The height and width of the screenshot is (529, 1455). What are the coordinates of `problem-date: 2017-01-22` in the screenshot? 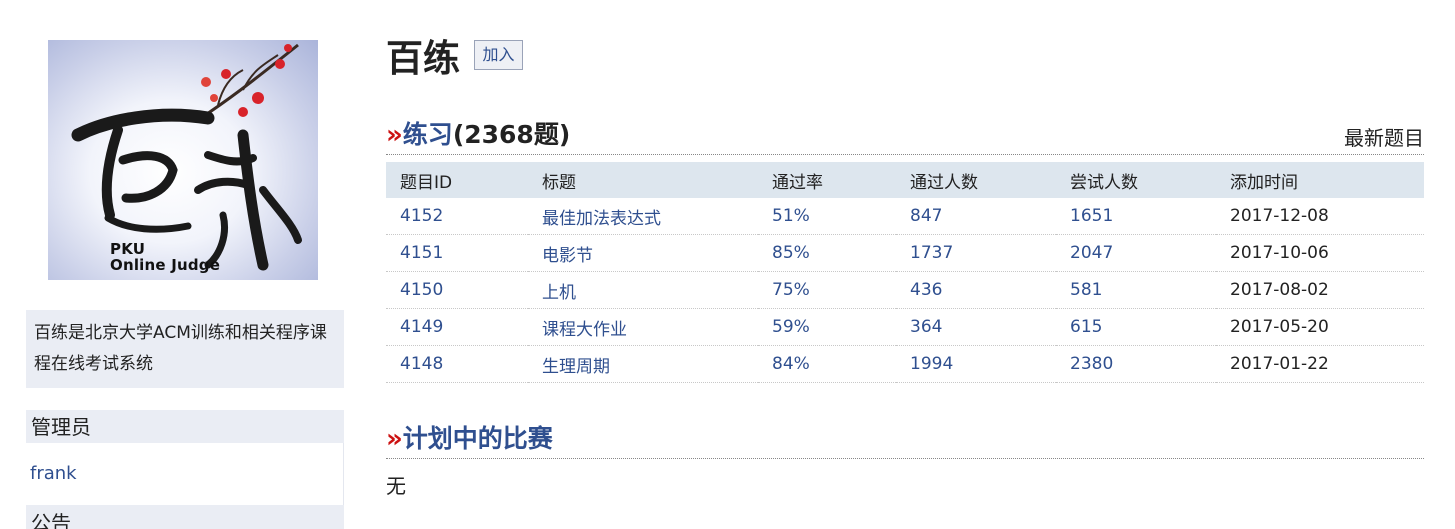 It's located at (1320, 364).